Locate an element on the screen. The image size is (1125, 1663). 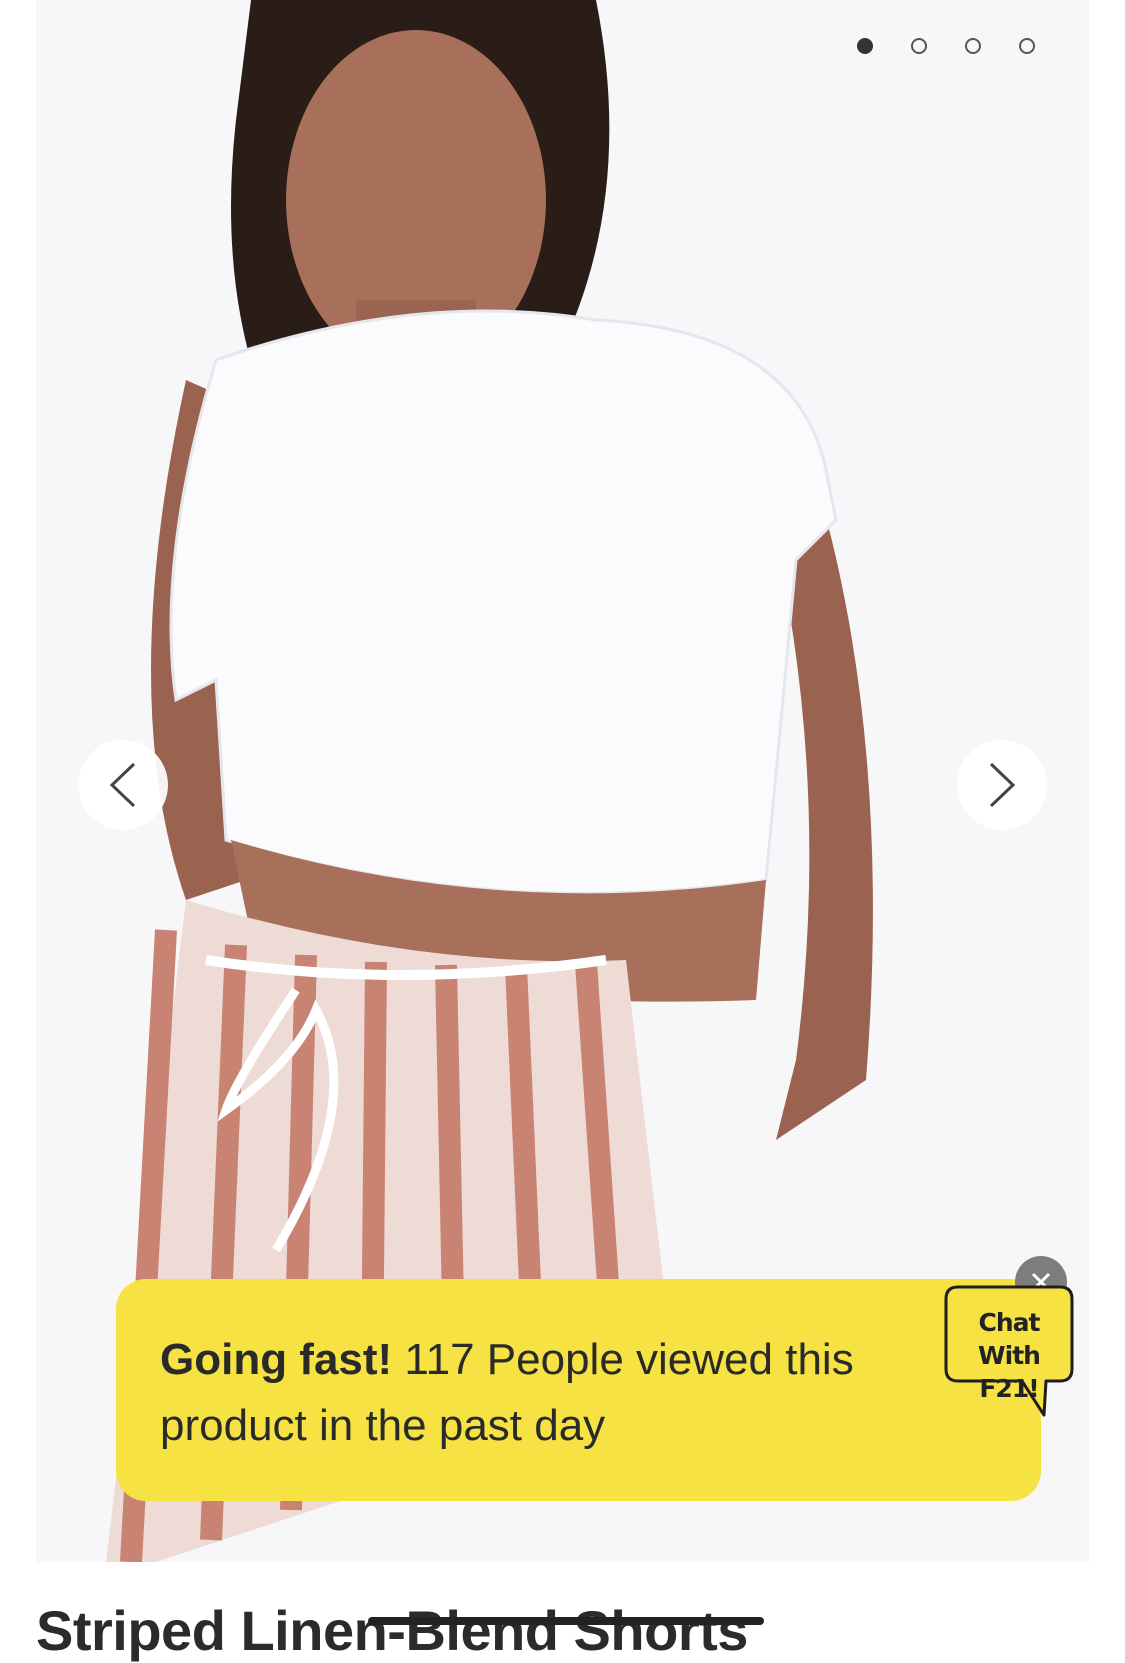
chevron-right-icon is located at coordinates (1002, 785).